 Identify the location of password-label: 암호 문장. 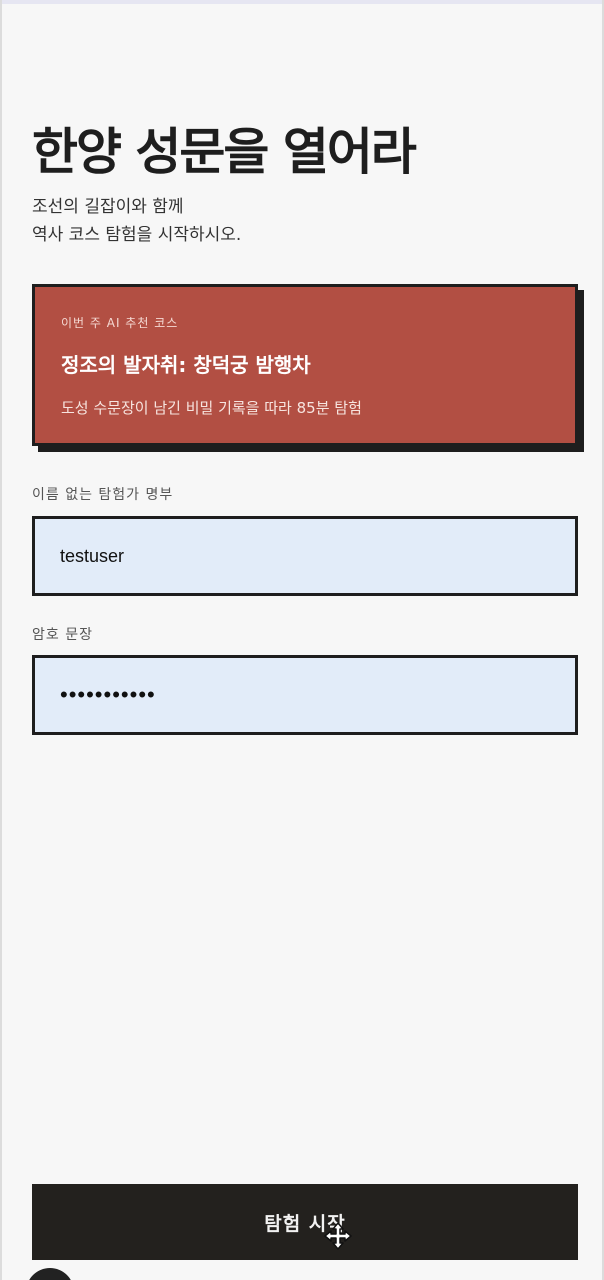
(62, 635).